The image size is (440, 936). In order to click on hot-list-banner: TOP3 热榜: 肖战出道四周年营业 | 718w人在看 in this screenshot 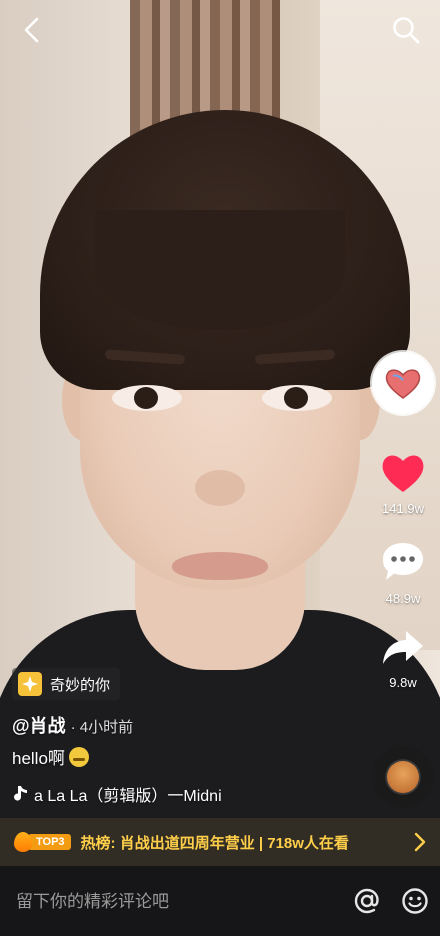, I will do `click(220, 842)`.